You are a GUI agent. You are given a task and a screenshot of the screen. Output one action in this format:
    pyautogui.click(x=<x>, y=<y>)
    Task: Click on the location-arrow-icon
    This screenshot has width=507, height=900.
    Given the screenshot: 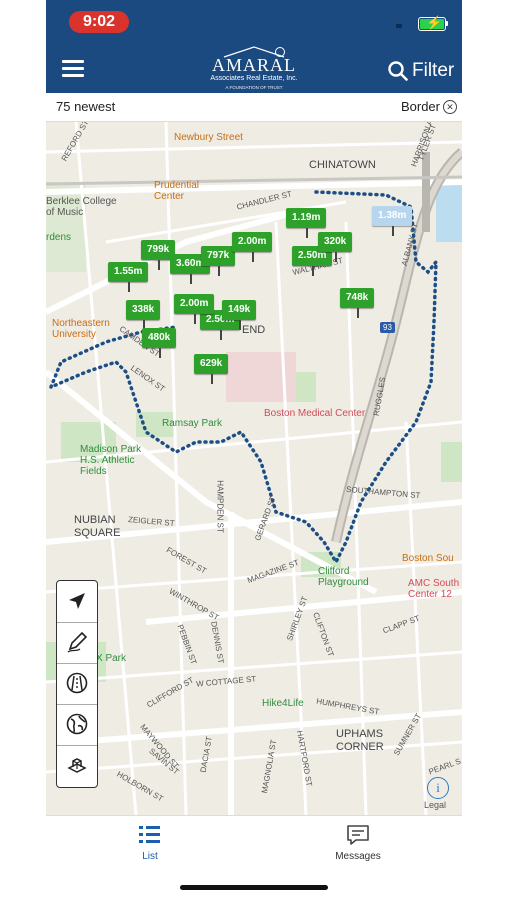 What is the action you would take?
    pyautogui.click(x=77, y=601)
    